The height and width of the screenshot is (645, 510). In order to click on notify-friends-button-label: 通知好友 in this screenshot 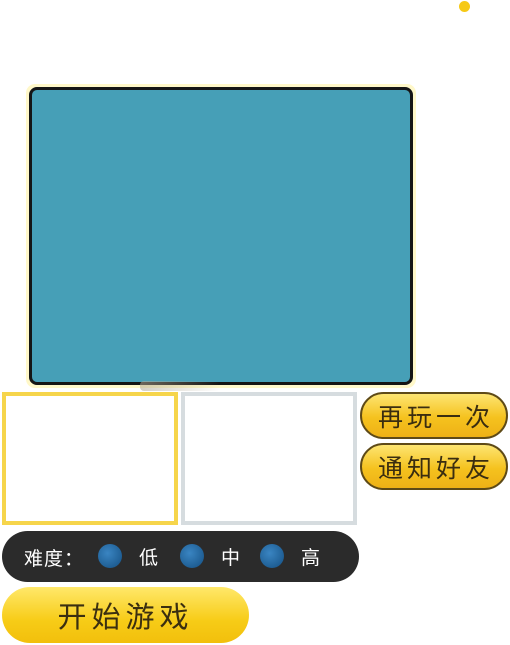, I will do `click(435, 468)`.